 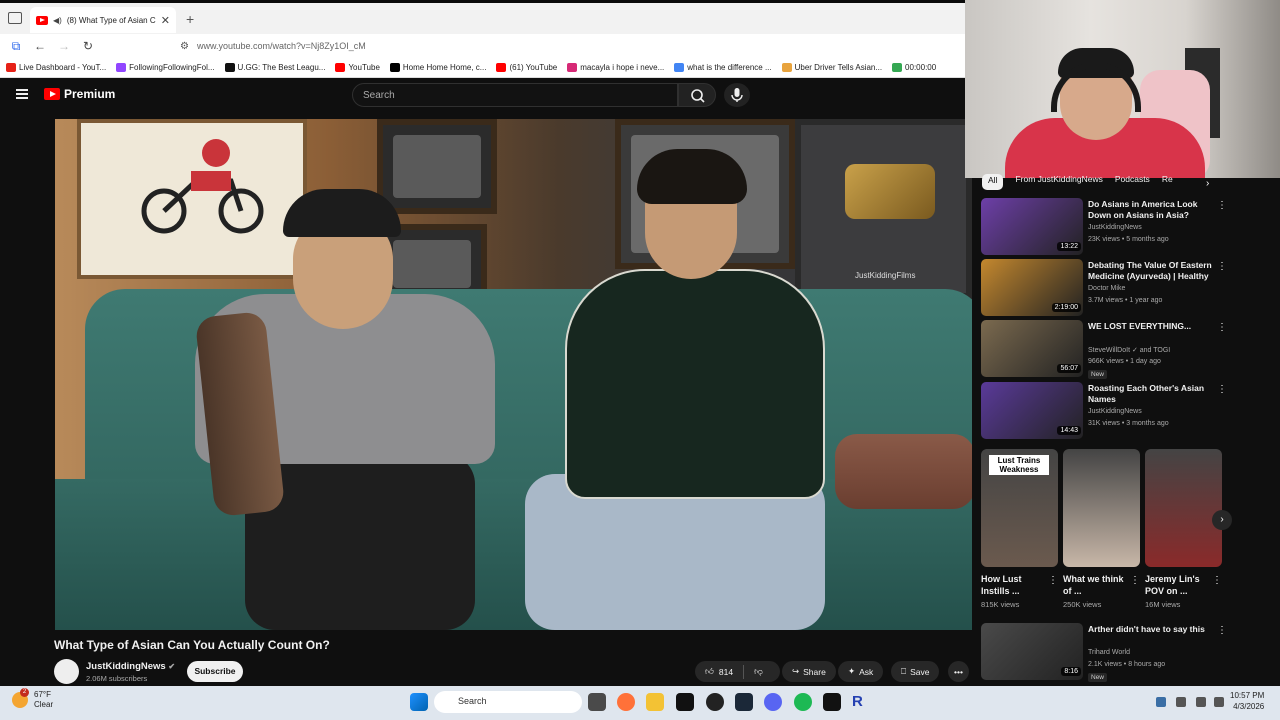 What do you see at coordinates (15, 18) in the screenshot?
I see `tab-actions-icon` at bounding box center [15, 18].